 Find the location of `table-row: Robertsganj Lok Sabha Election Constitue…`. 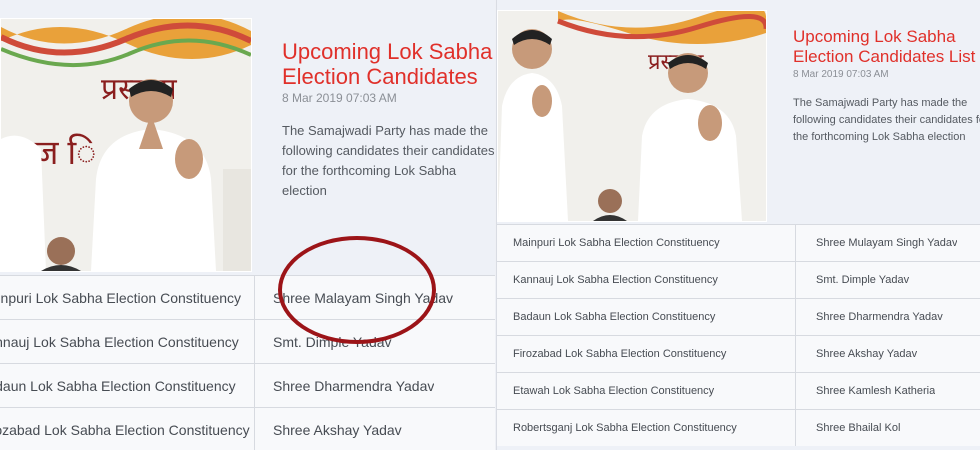

table-row: Robertsganj Lok Sabha Election Constitue… is located at coordinates (738, 427).